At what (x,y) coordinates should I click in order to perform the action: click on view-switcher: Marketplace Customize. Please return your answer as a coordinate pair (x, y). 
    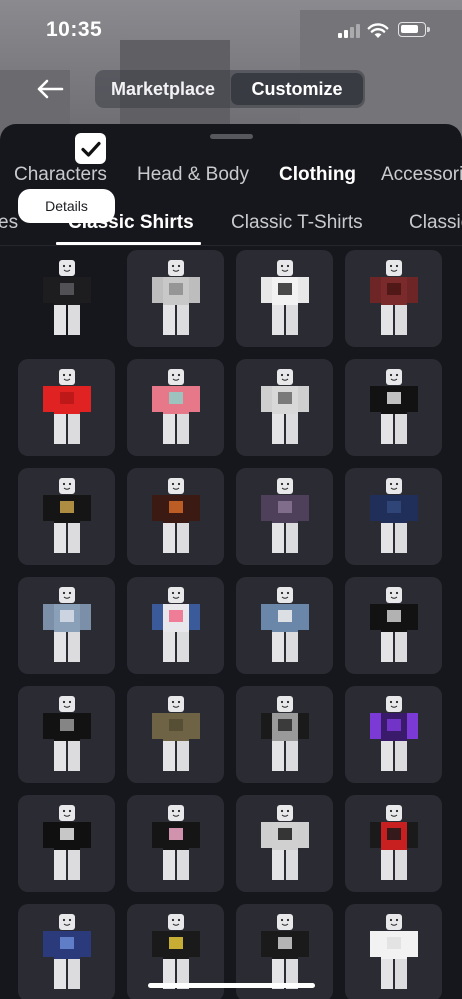
    Looking at the image, I should click on (230, 89).